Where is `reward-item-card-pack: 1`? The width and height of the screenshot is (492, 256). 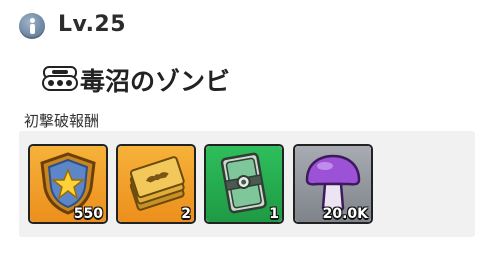
reward-item-card-pack: 1 is located at coordinates (244, 184).